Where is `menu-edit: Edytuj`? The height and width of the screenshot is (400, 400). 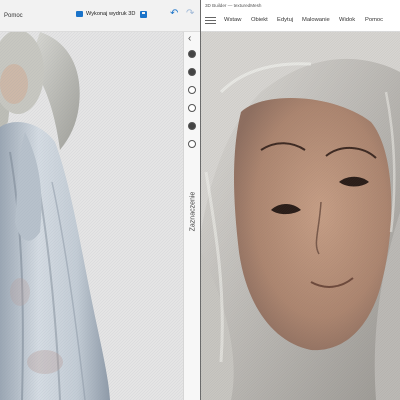
menu-edit: Edytuj is located at coordinates (285, 20).